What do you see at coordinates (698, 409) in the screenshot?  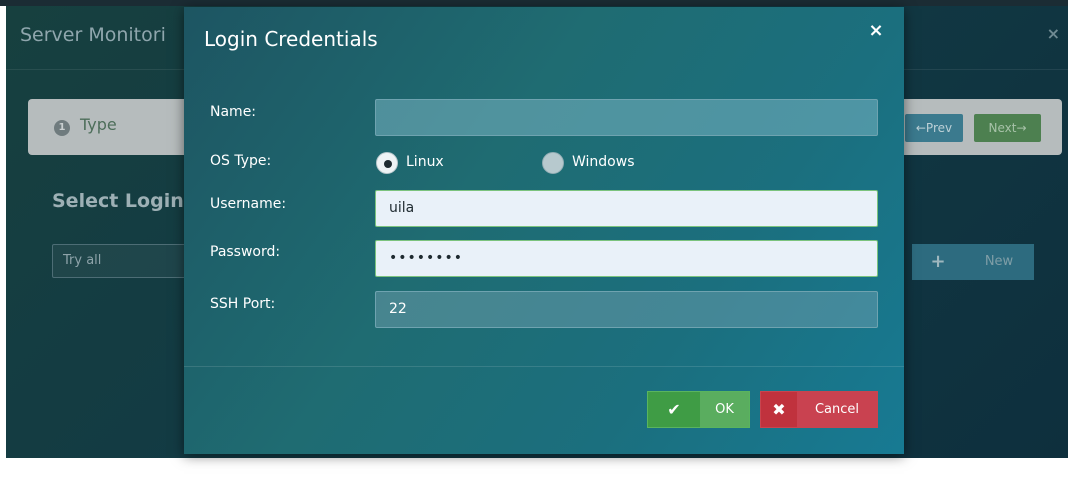 I see `ok-button: ✔ OK` at bounding box center [698, 409].